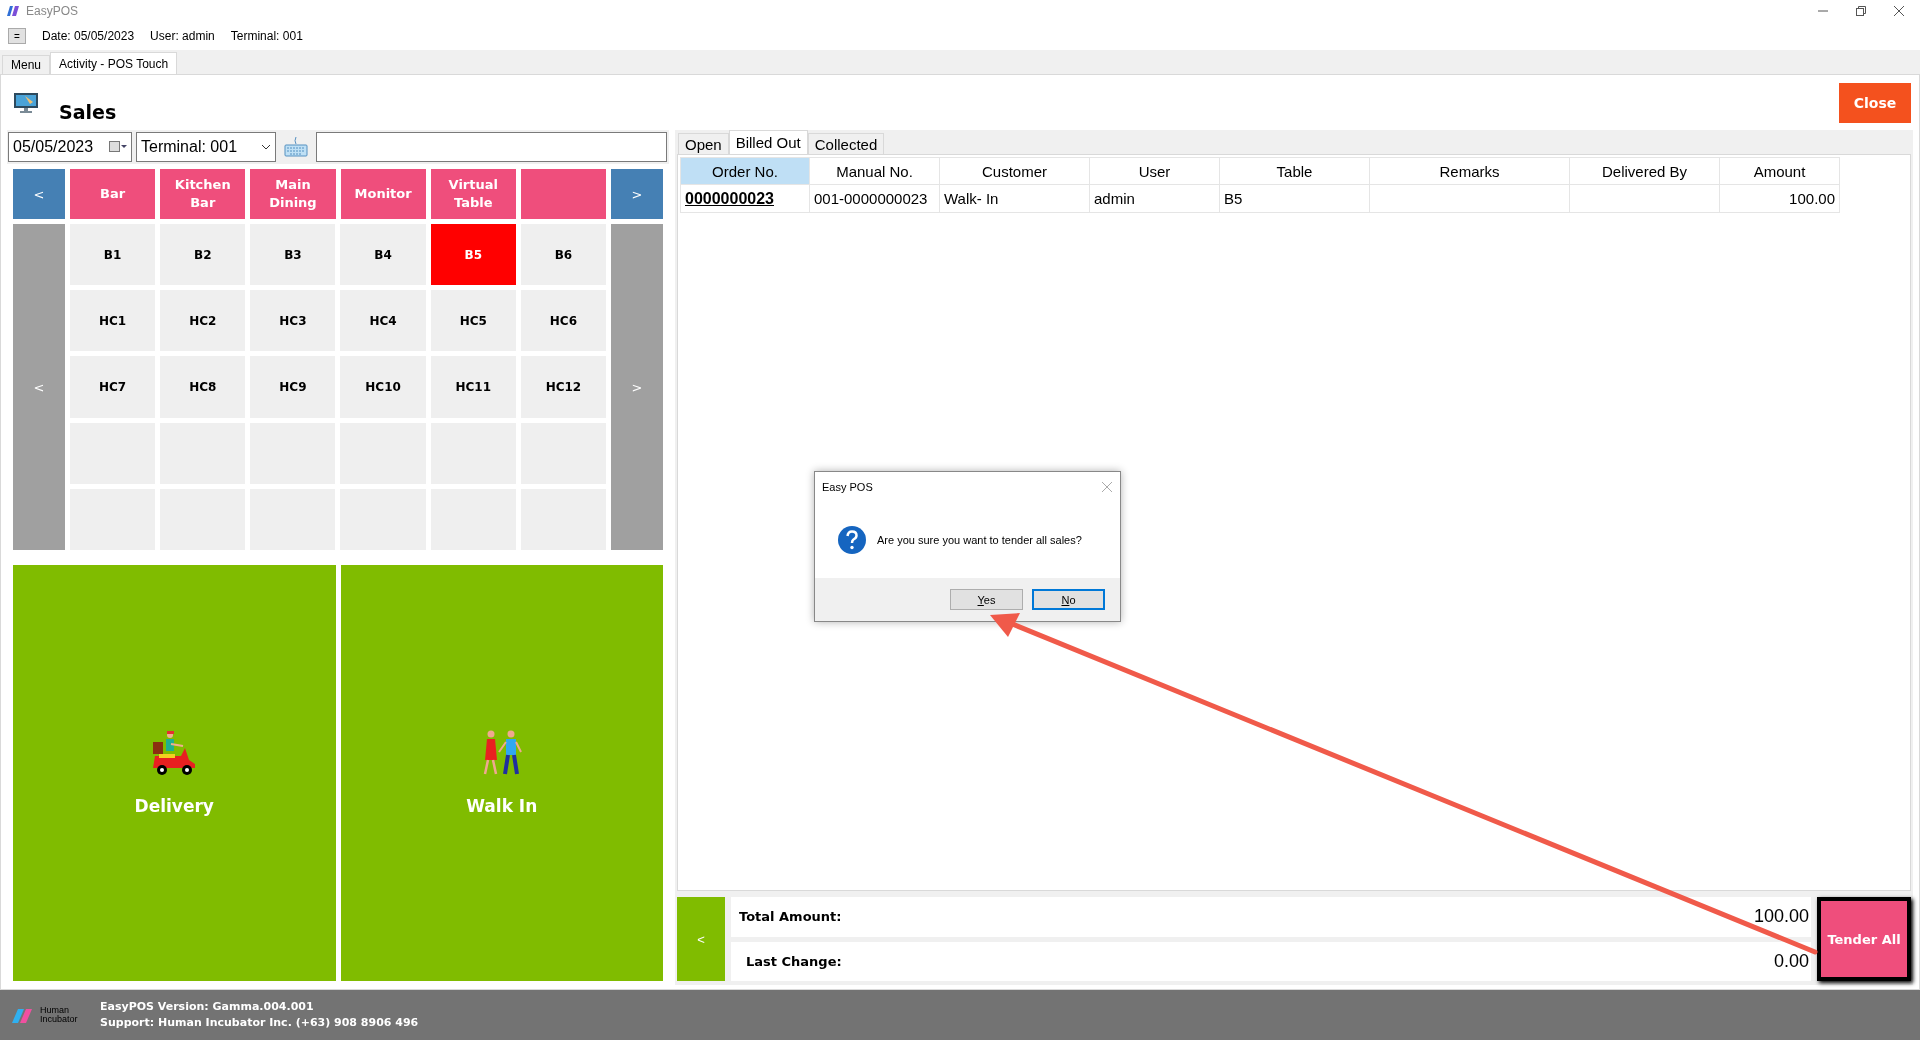 The image size is (1920, 1040). Describe the element at coordinates (383, 321) in the screenshot. I see `table-button: HC4` at that location.